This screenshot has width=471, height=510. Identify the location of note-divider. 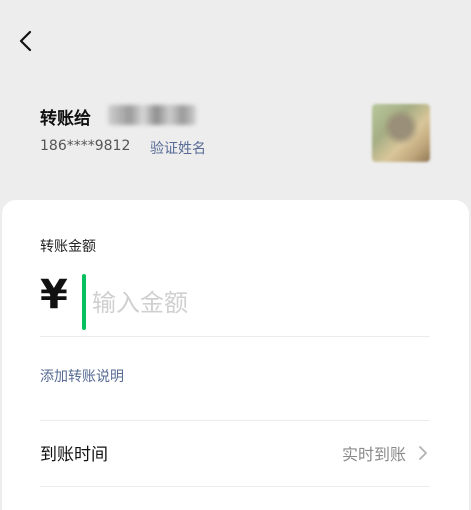
(235, 420).